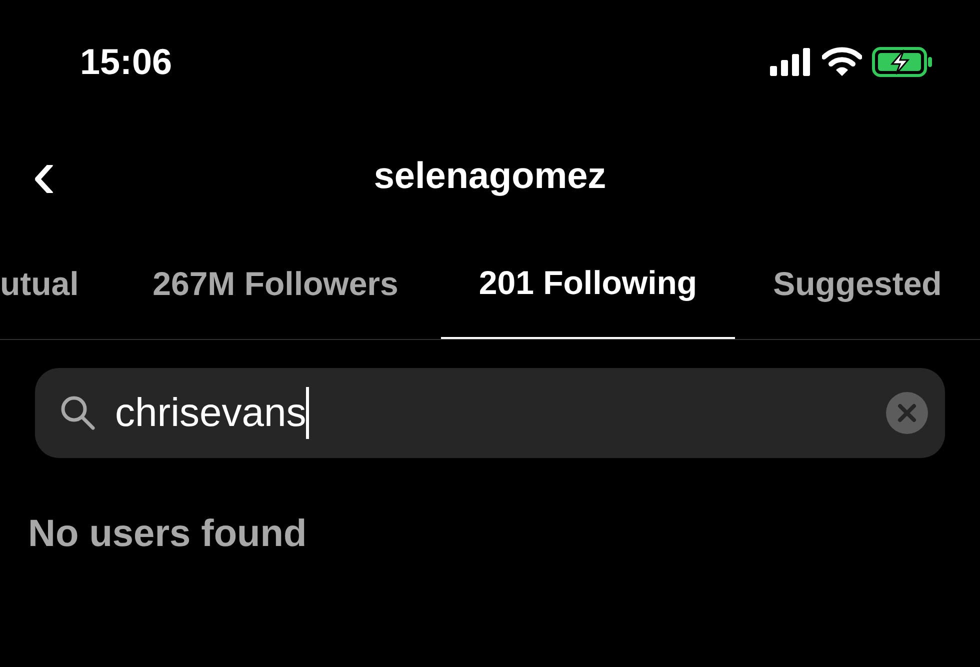  Describe the element at coordinates (588, 283) in the screenshot. I see `tab: 201 Following` at that location.